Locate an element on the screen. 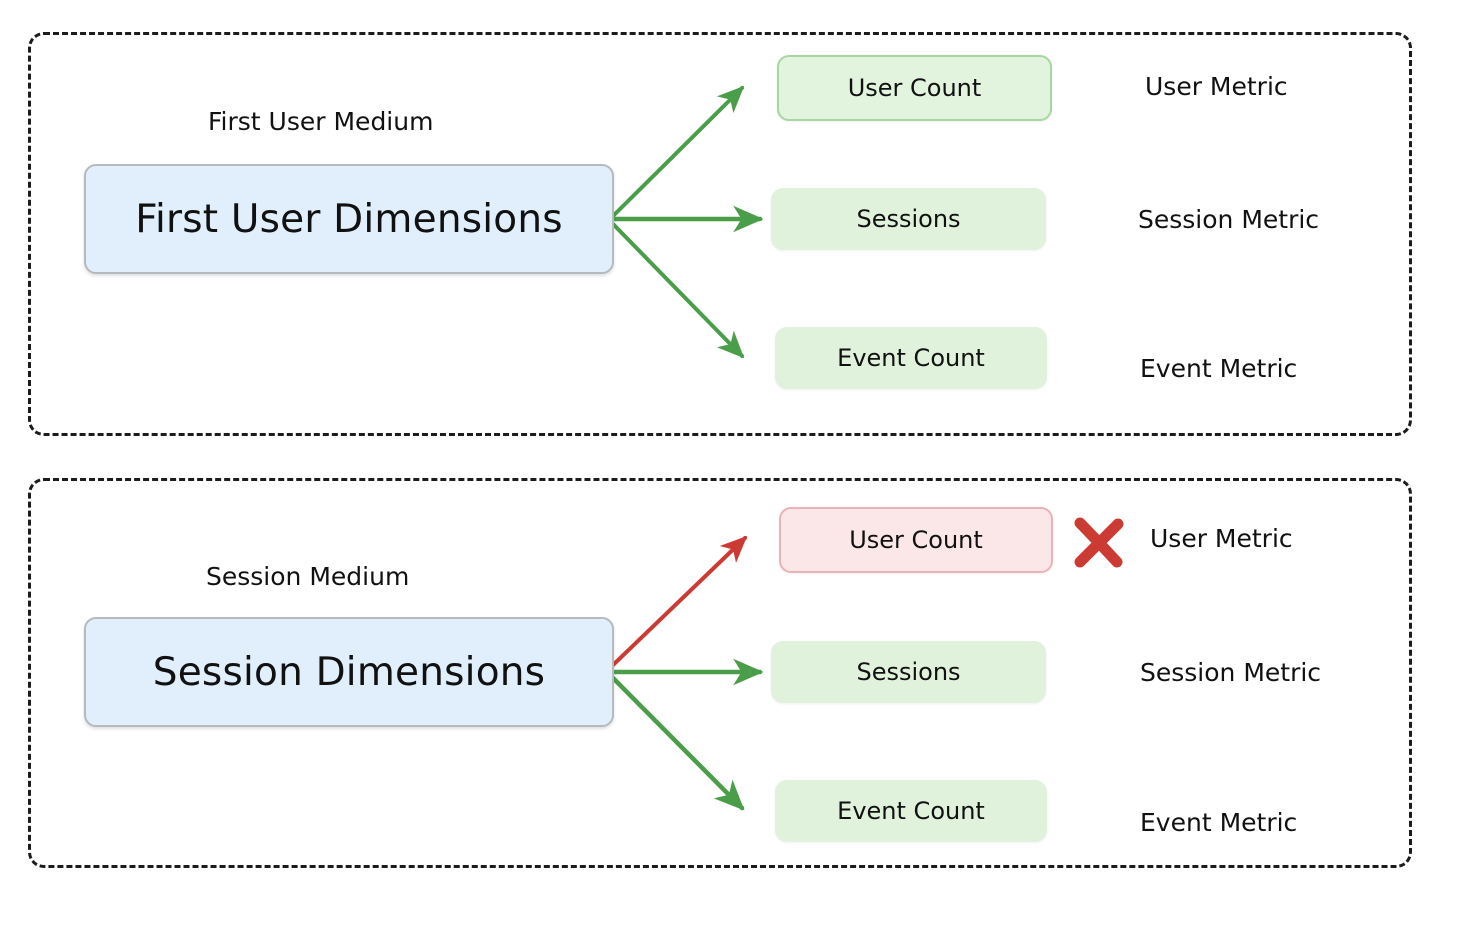  metric-node-first-user-user-count-label: User Count is located at coordinates (914, 88).